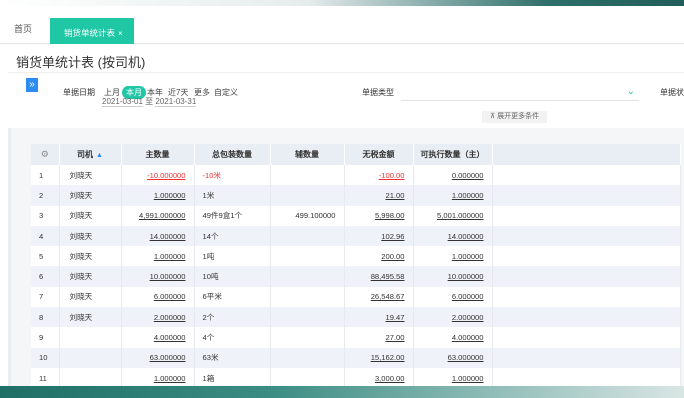  Describe the element at coordinates (202, 92) in the screenshot. I see `quick-more: 更多` at that location.